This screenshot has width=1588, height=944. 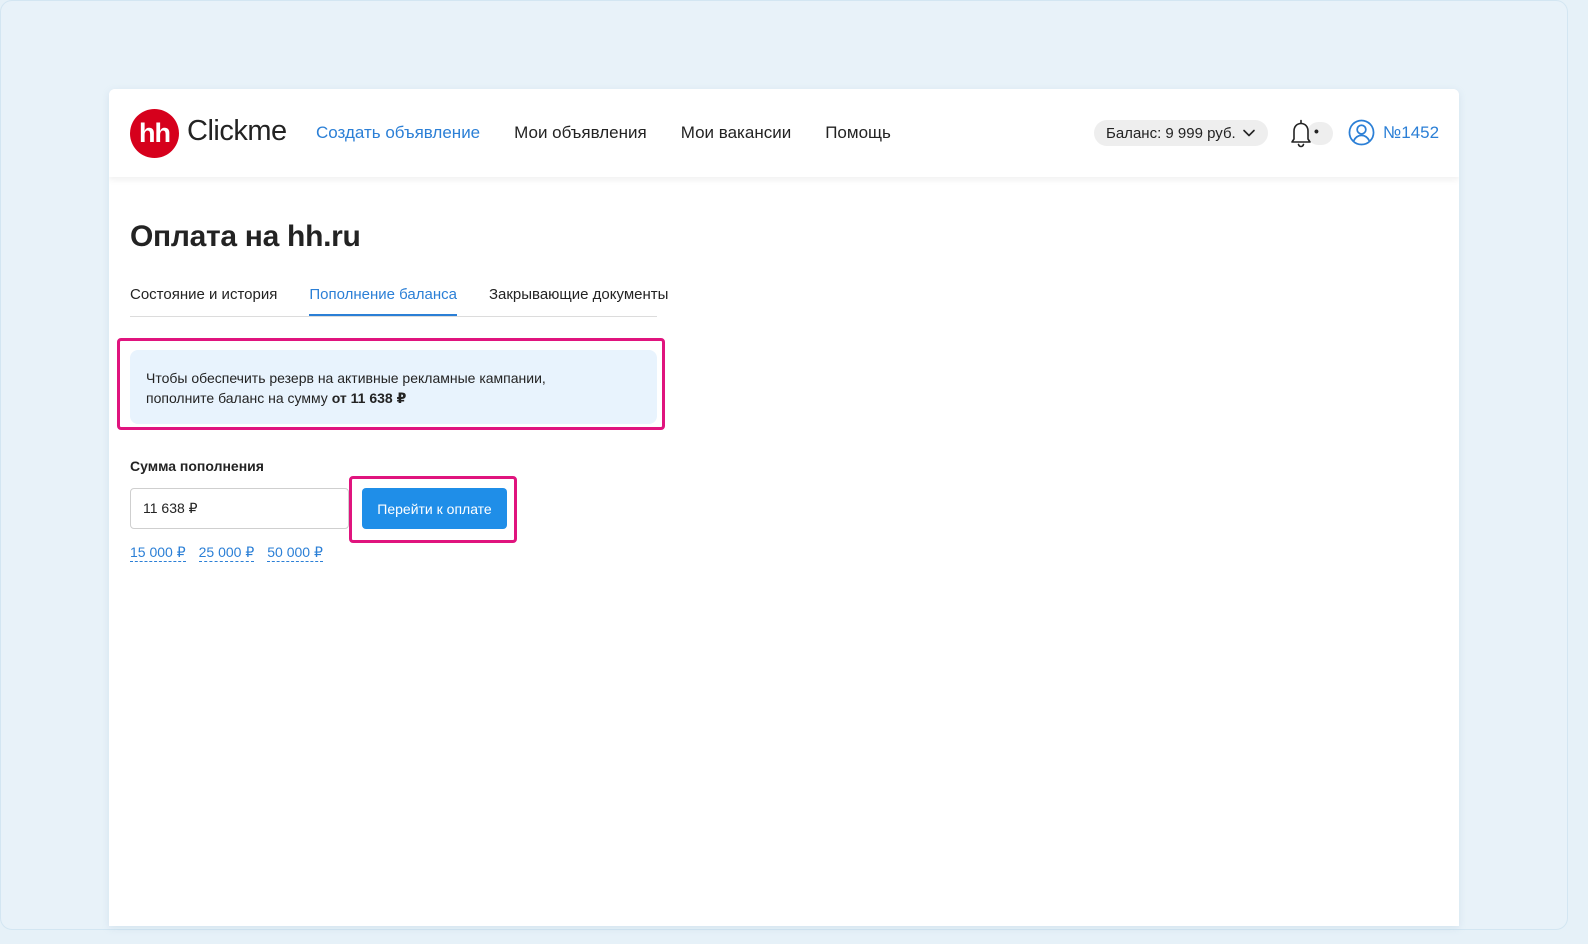 I want to click on balance-label: Баланс: 9 999 руб., so click(x=1171, y=133).